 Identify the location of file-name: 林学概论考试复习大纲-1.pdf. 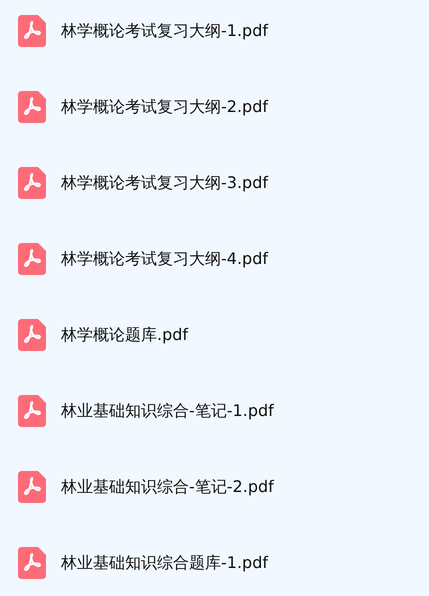
(164, 31).